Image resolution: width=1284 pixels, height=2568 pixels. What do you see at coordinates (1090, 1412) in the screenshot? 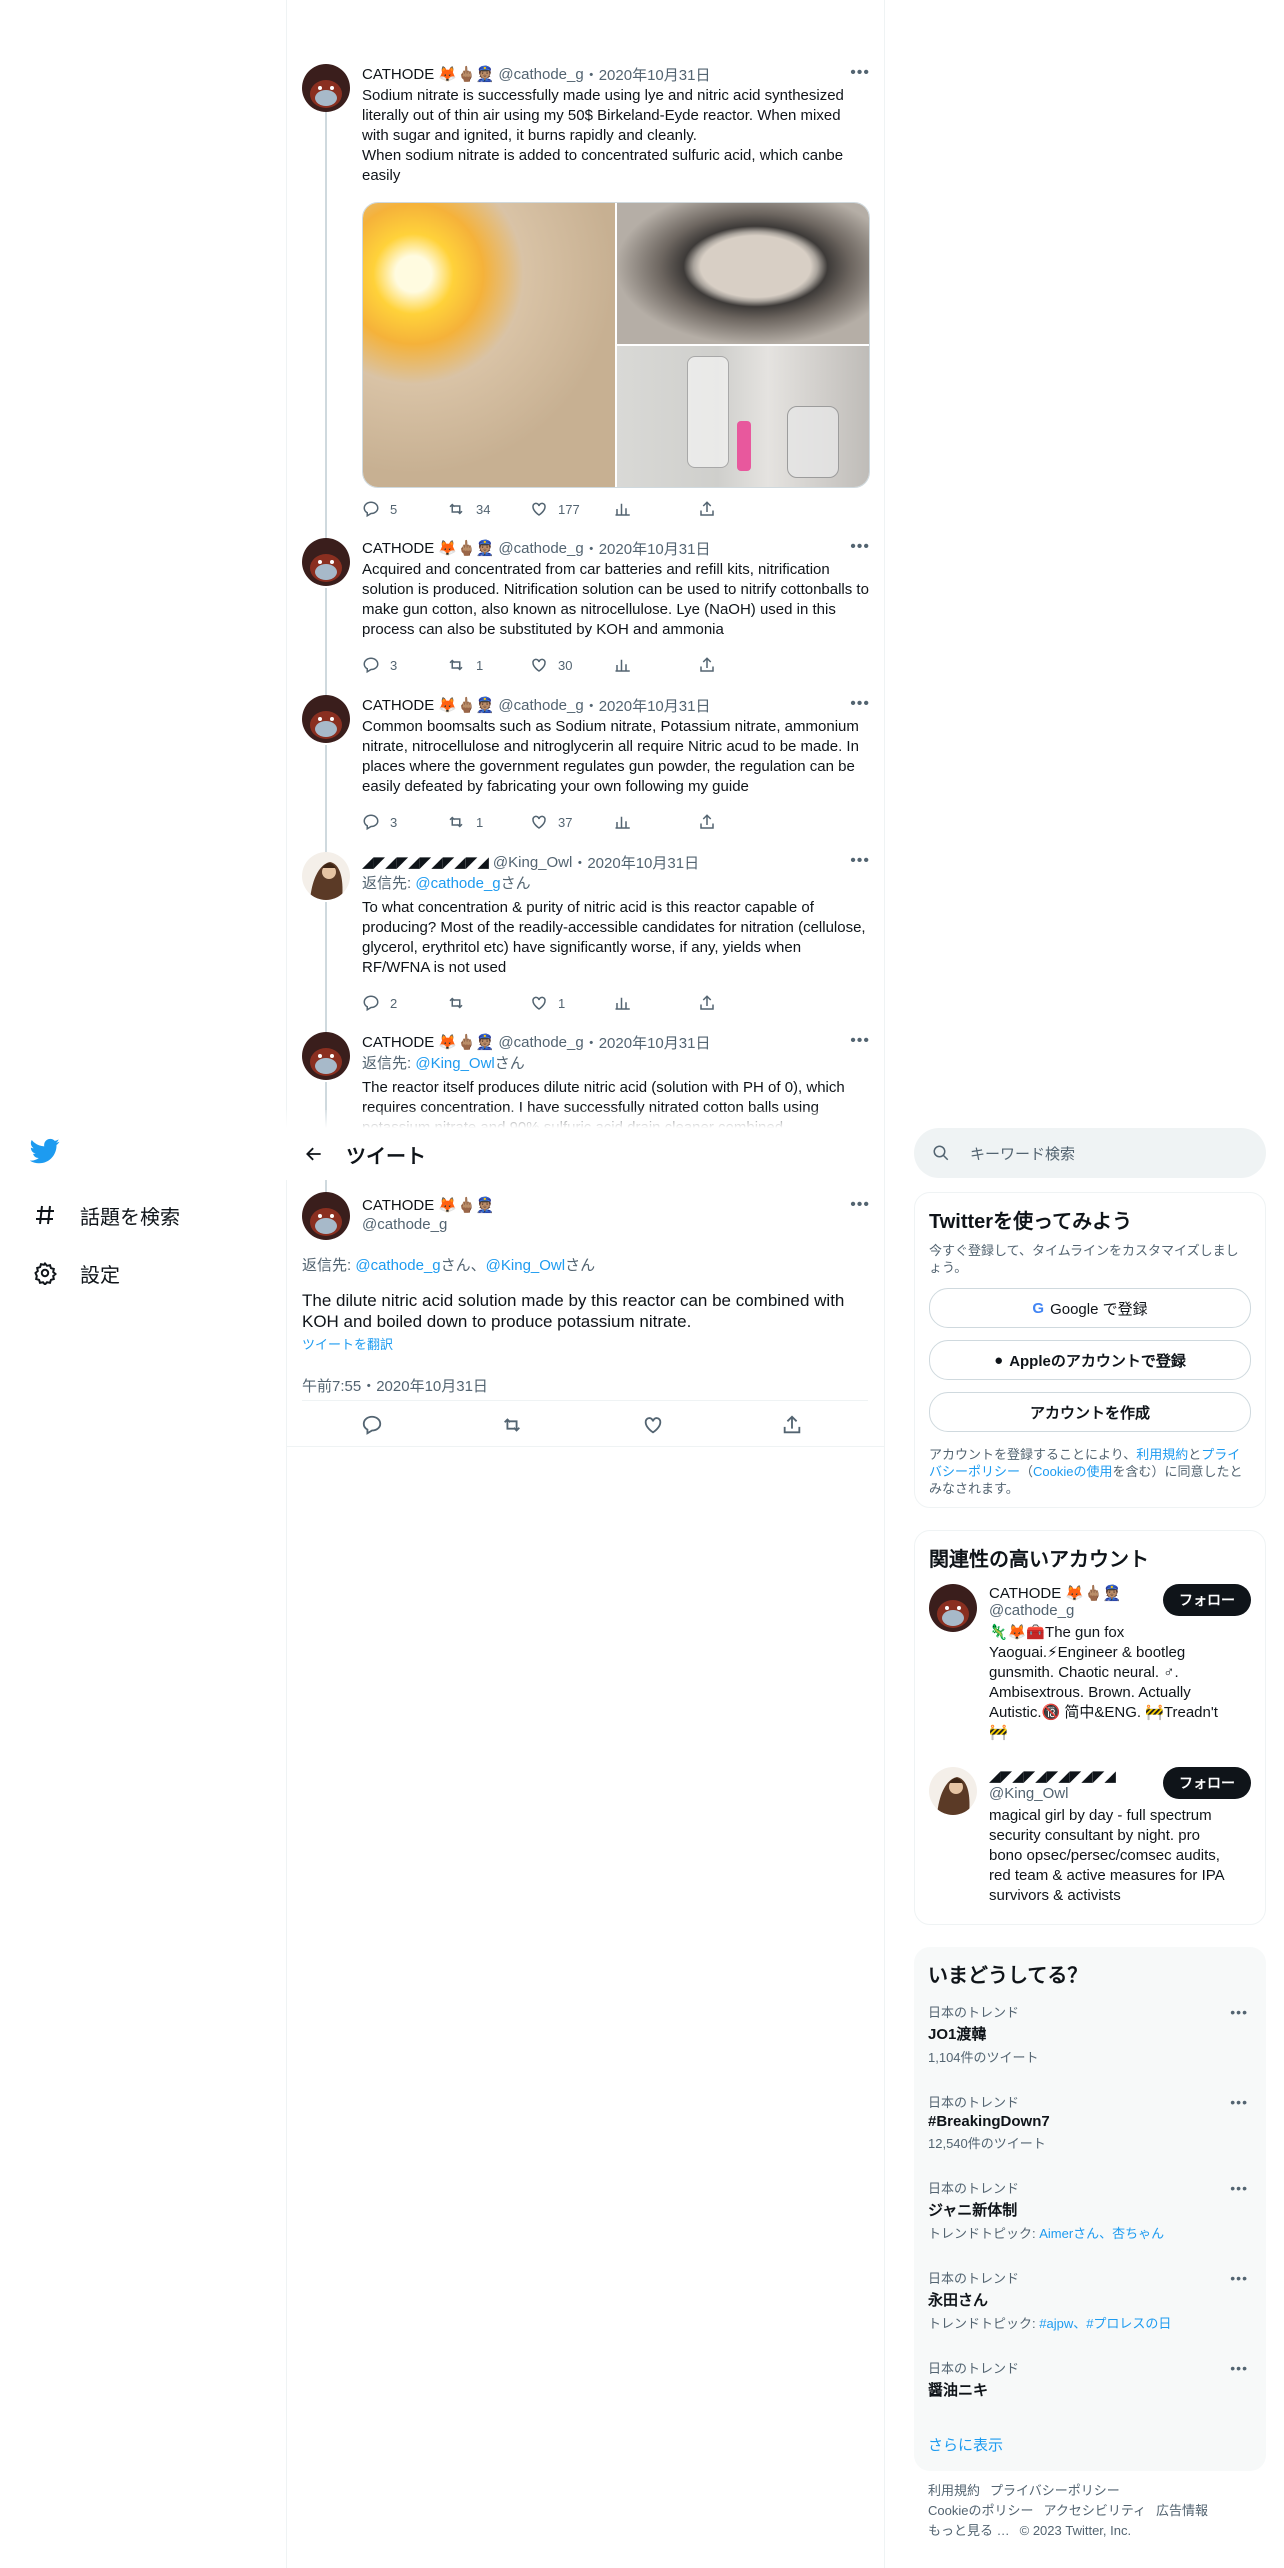
I see `create-account-button: アカウントを作成` at bounding box center [1090, 1412].